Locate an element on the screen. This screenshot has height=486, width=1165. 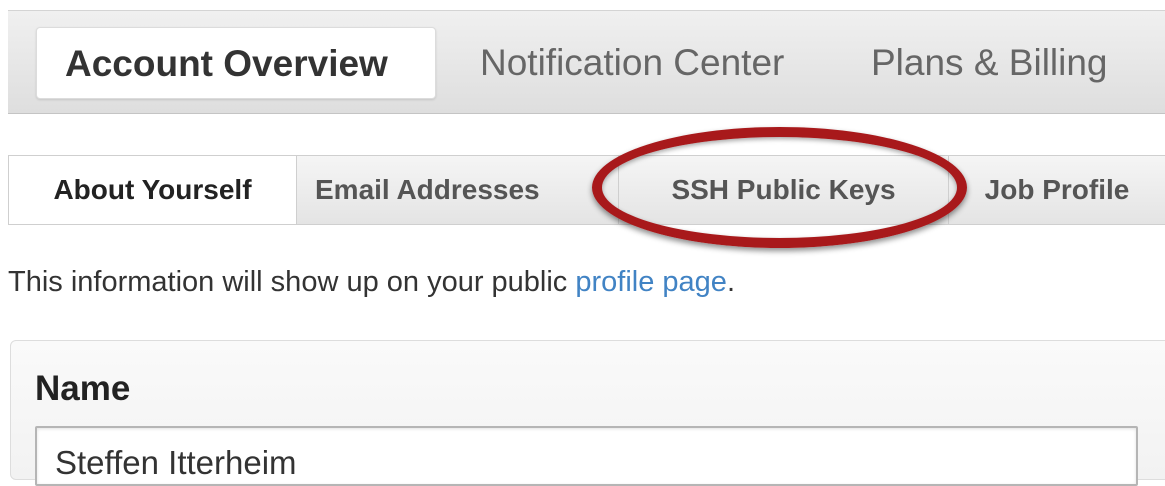
subtab-job-profile: Job Profile is located at coordinates (1056, 190).